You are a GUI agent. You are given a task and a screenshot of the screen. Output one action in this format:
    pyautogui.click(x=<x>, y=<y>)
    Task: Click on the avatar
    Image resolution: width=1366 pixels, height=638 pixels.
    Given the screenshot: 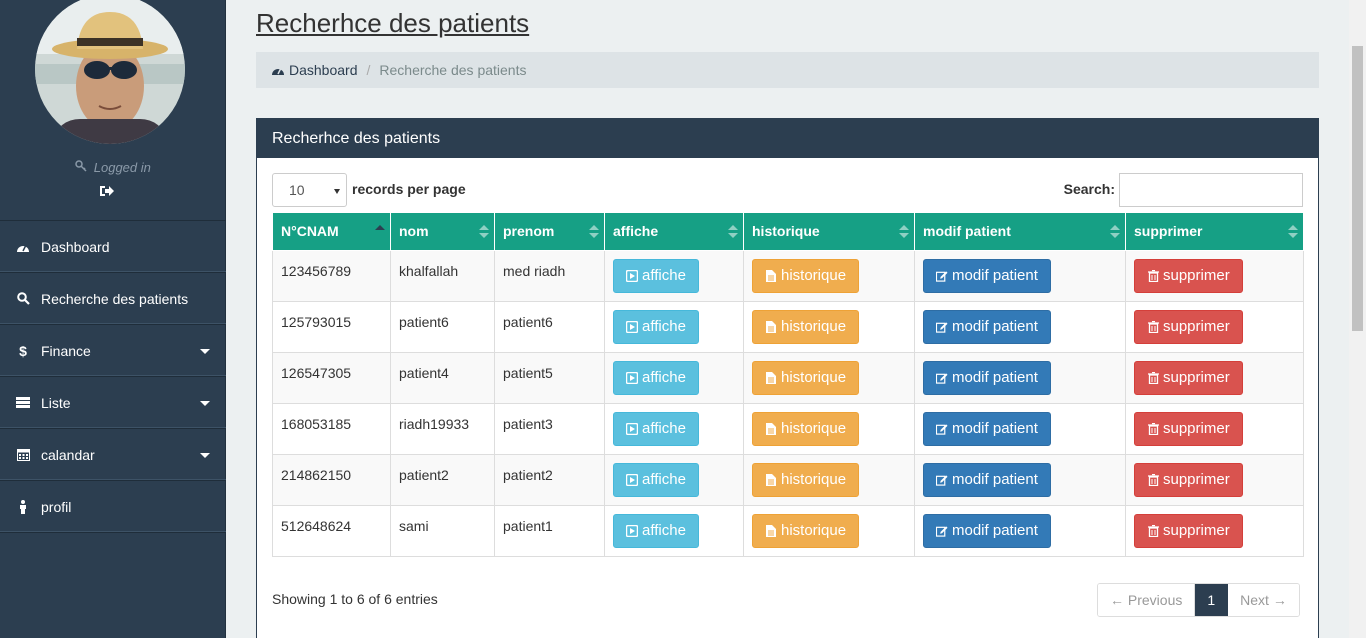 What is the action you would take?
    pyautogui.click(x=110, y=72)
    